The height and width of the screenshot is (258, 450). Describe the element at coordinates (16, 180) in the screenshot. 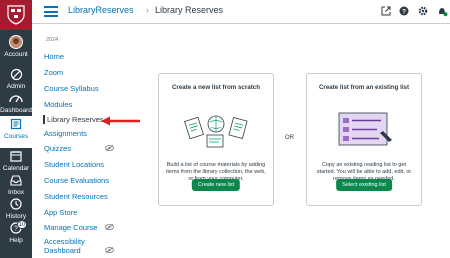

I see `inbox-icon` at that location.